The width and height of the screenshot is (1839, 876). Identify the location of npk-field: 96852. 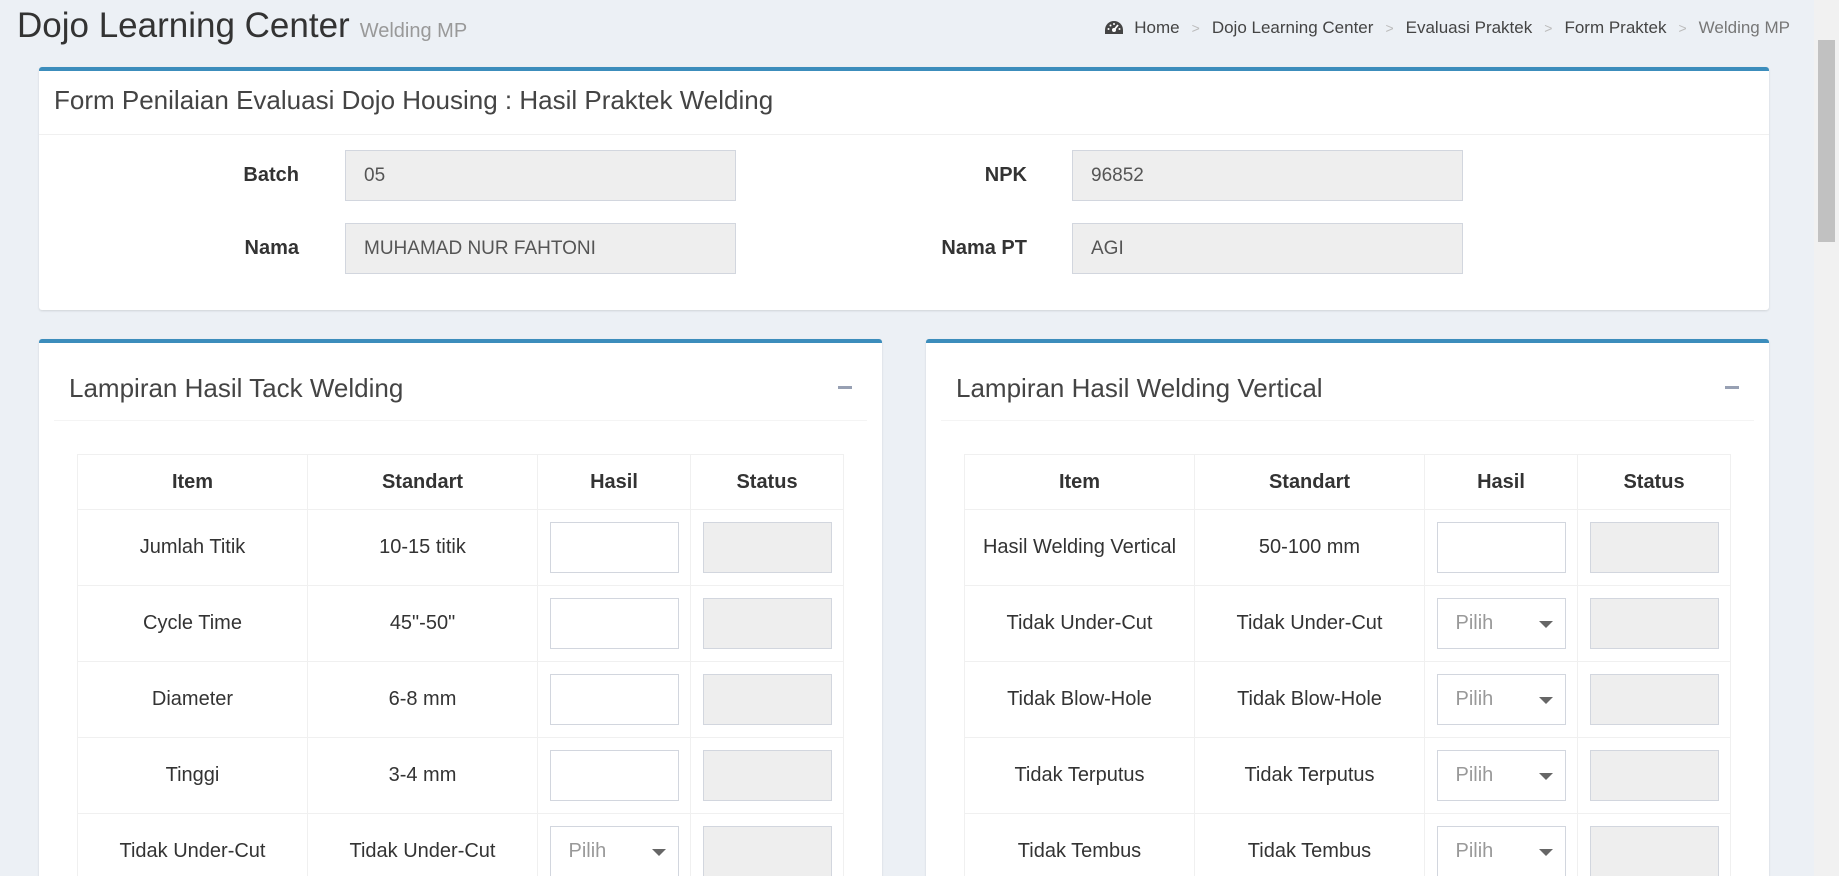
(1267, 175).